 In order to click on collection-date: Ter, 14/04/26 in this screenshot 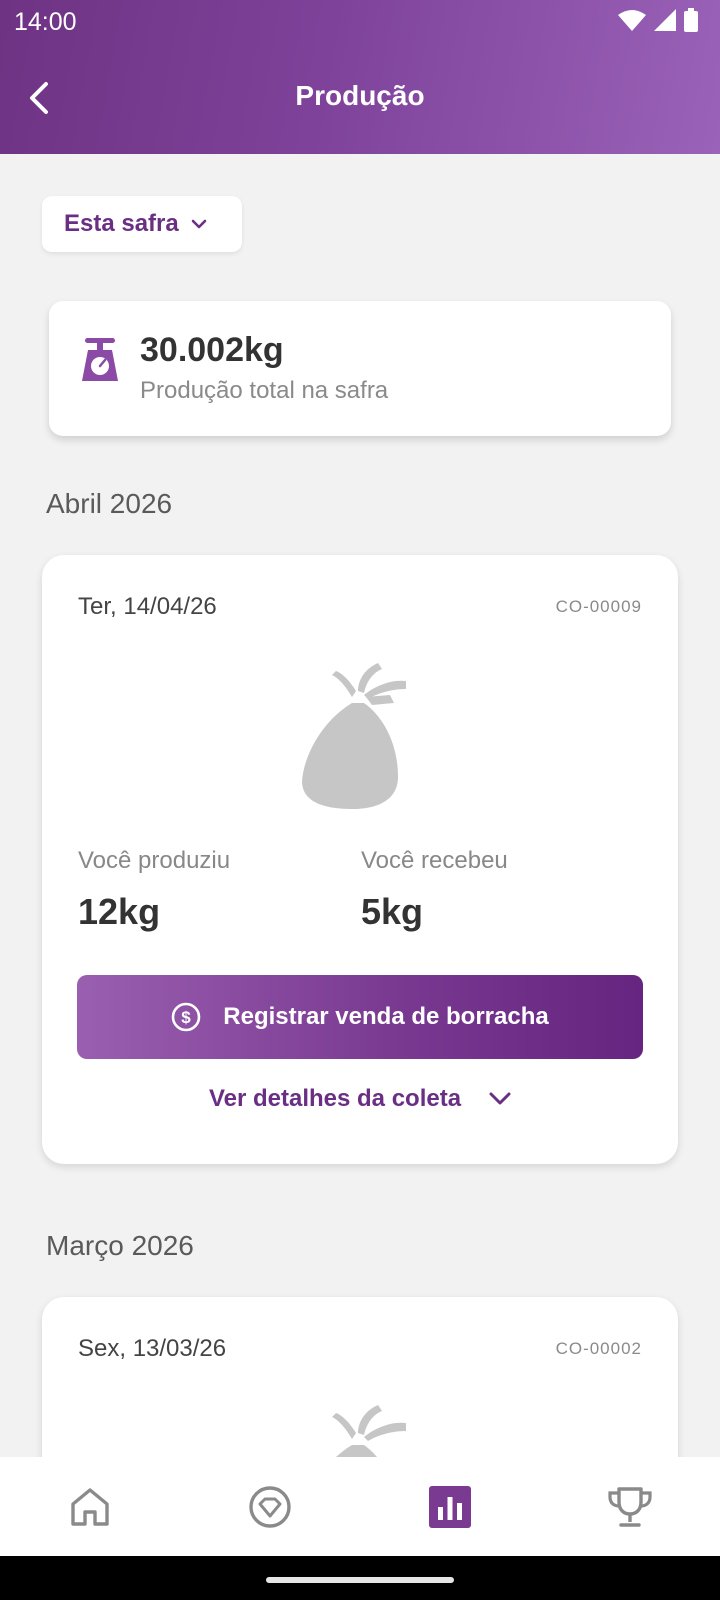, I will do `click(147, 606)`.